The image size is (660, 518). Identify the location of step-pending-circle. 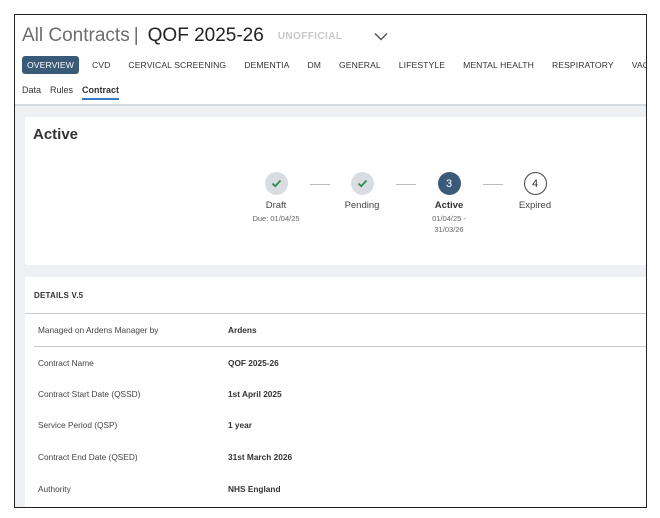
(362, 183).